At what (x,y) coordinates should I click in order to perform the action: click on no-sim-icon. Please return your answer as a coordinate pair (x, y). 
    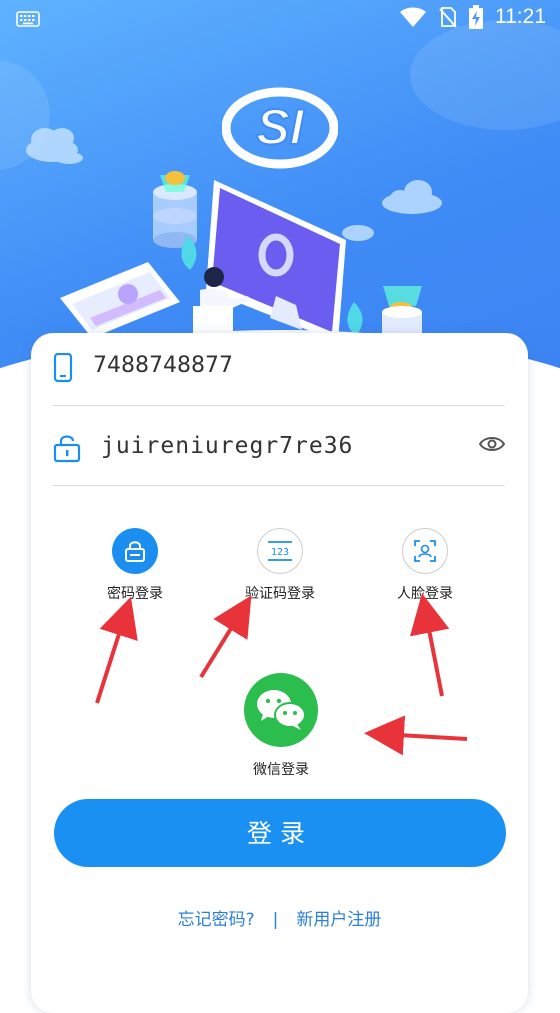
    Looking at the image, I should click on (448, 17).